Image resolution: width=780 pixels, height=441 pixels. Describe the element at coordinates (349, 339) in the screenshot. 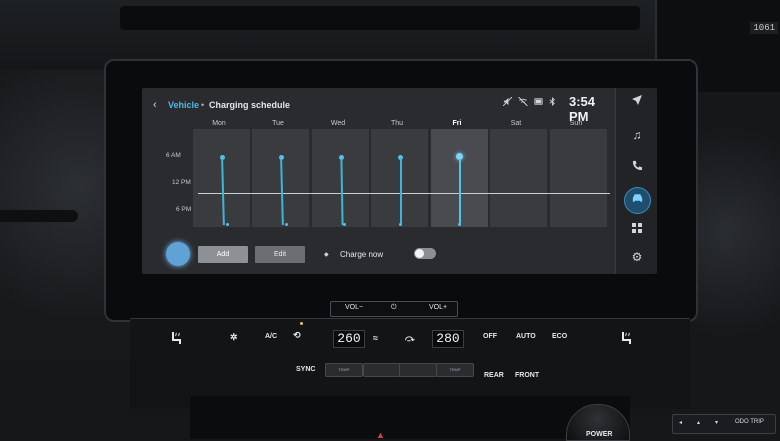

I see `temp-left-display: 260` at that location.